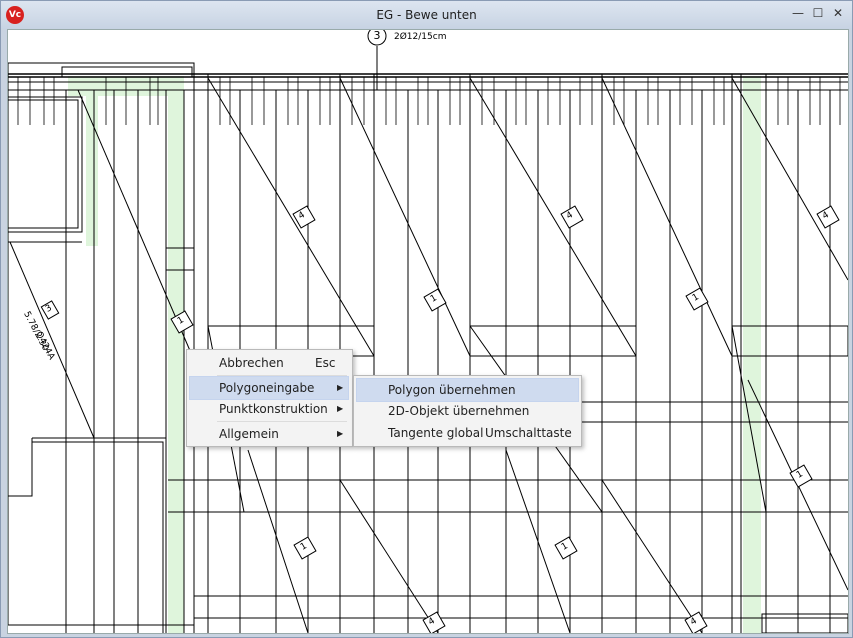 This screenshot has width=853, height=638. I want to click on close-icon: ✕, so click(838, 13).